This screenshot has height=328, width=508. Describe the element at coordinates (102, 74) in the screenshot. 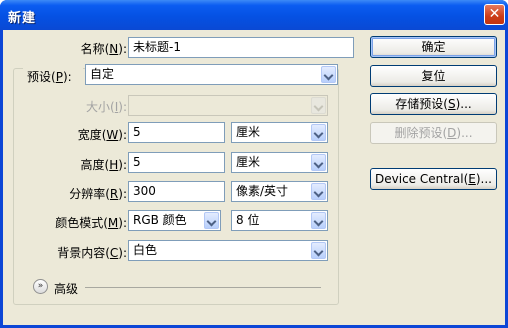

I see `preset-value: 自定` at that location.